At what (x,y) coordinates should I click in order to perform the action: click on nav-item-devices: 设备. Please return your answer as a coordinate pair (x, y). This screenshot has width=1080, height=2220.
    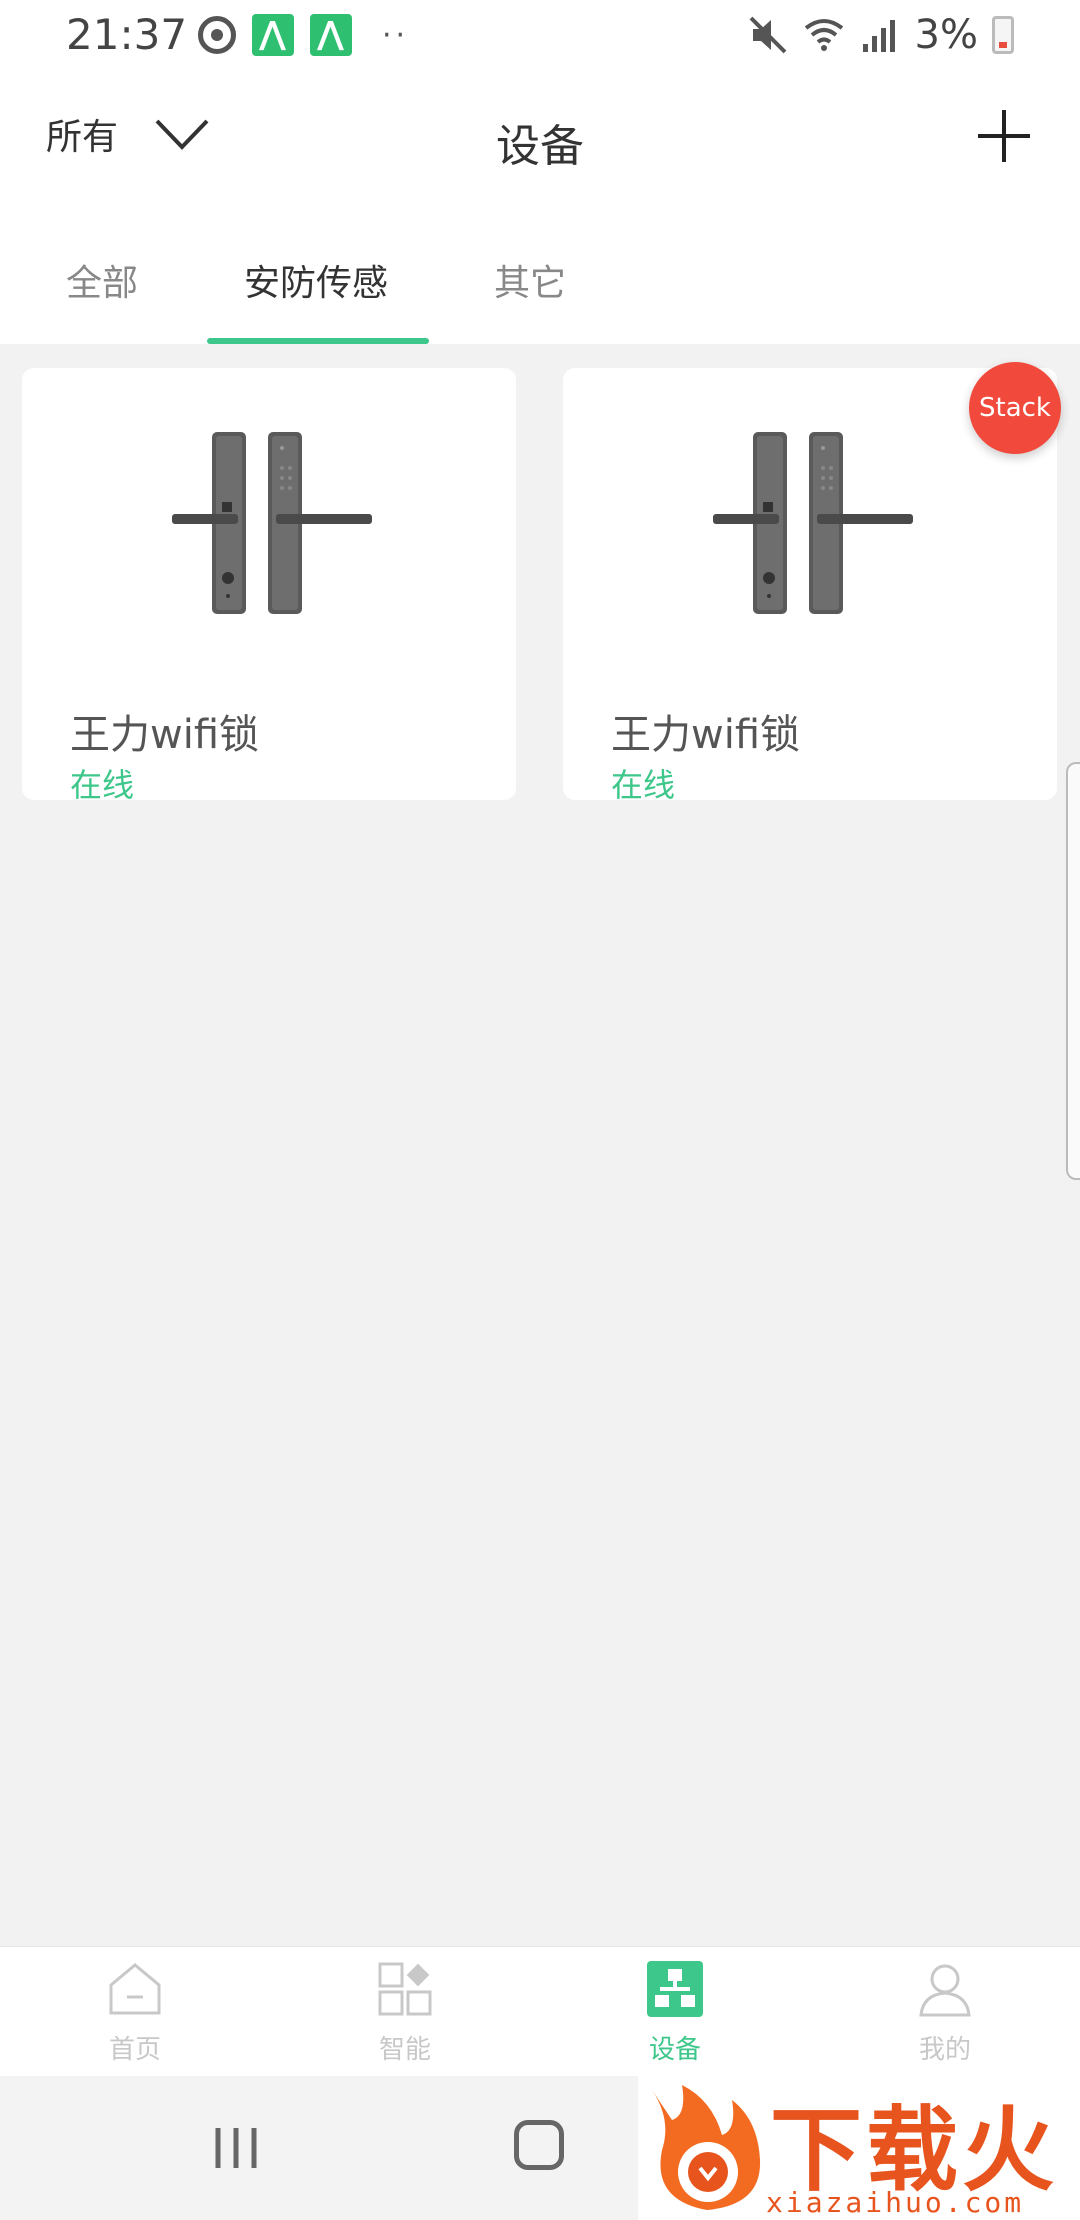
    Looking at the image, I should click on (675, 2011).